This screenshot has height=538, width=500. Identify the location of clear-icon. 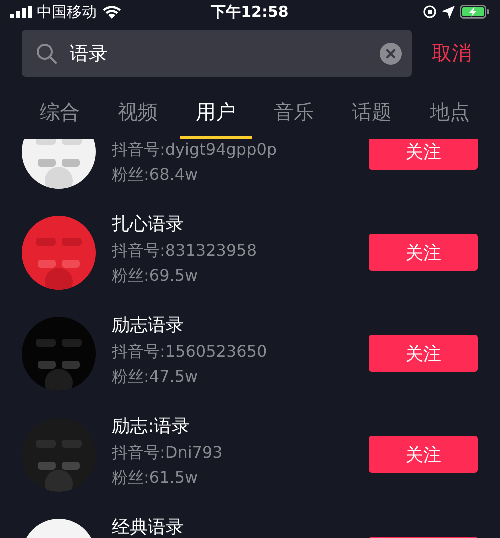
(391, 53).